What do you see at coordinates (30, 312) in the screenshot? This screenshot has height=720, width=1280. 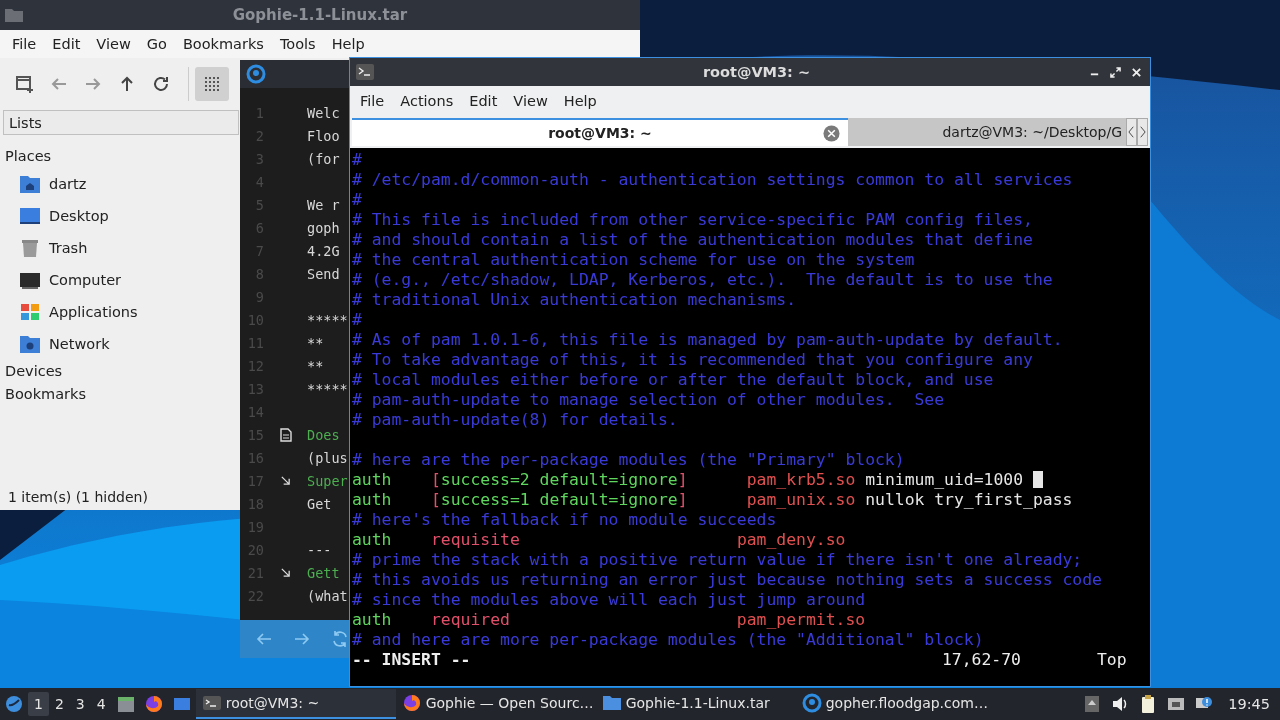 I see `app-grid-icon` at bounding box center [30, 312].